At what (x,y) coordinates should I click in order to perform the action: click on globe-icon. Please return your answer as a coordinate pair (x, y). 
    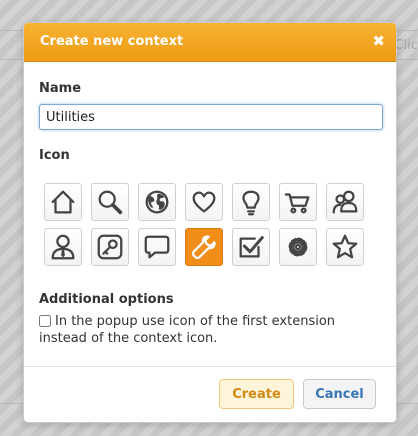
    Looking at the image, I should click on (157, 202).